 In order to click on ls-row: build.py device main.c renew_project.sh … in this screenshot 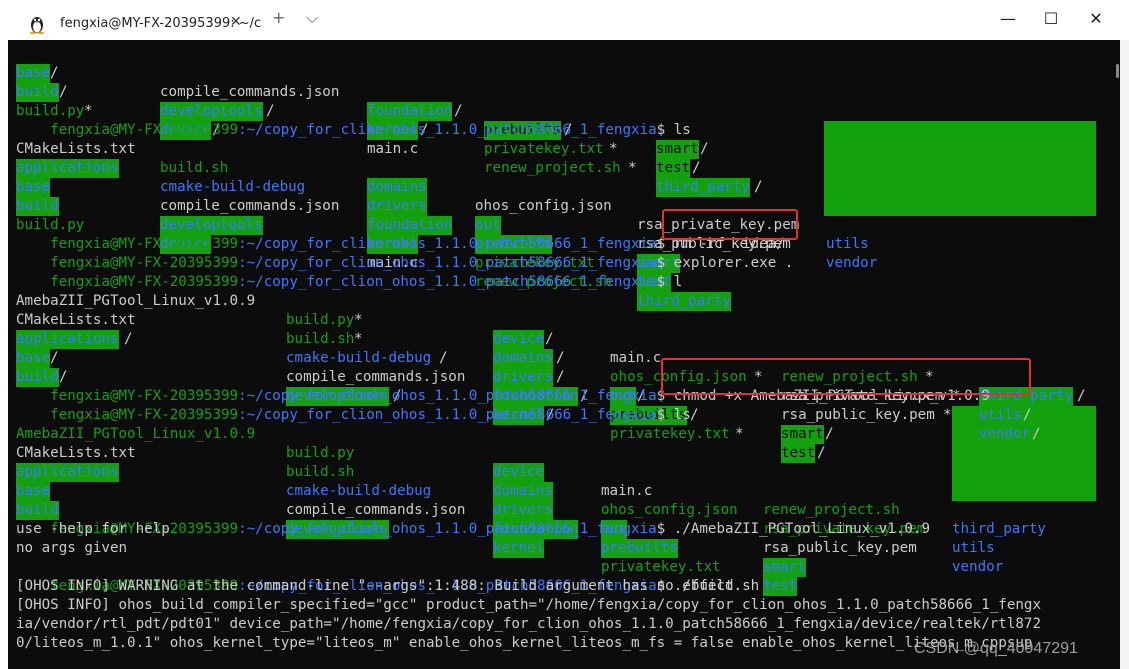, I will do `click(373, 264)`.